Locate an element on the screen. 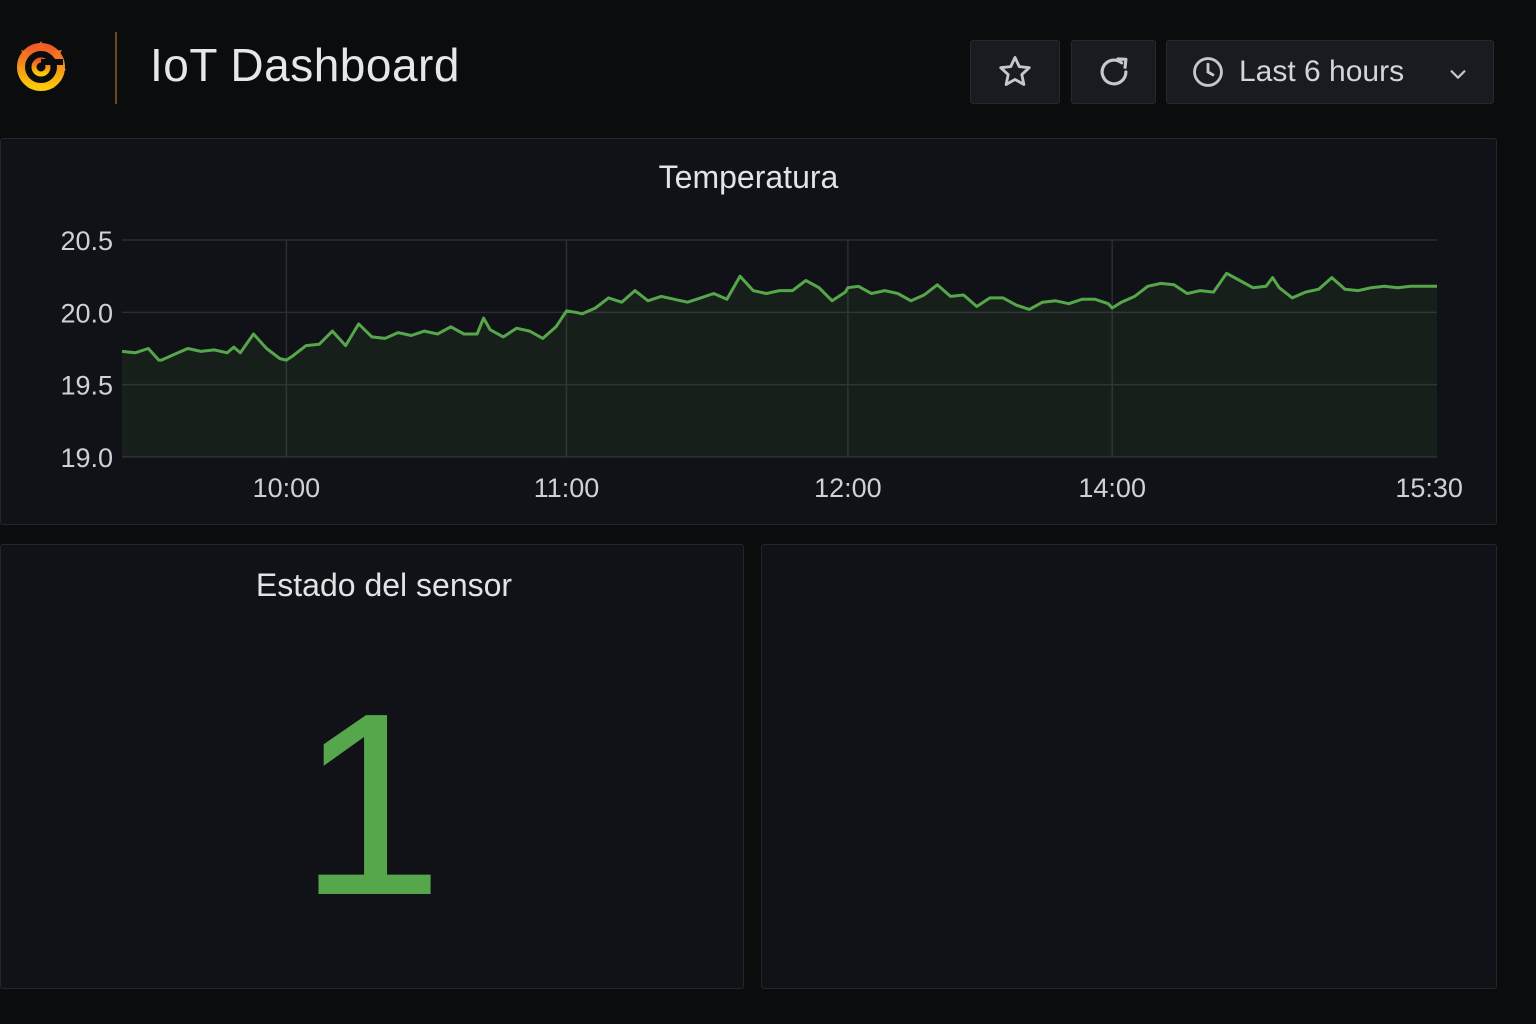 The width and height of the screenshot is (1536, 1024). y-tick-label: 20.5 is located at coordinates (86, 241).